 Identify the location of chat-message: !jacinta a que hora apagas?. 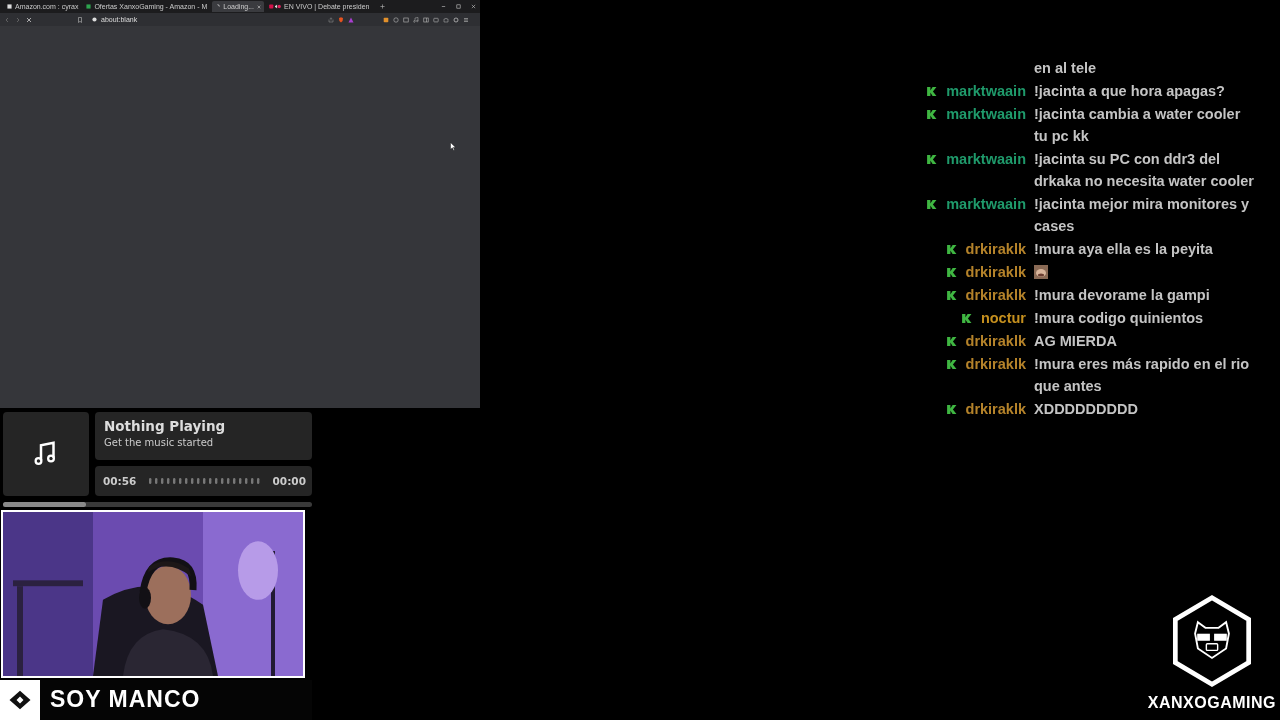
(1130, 91).